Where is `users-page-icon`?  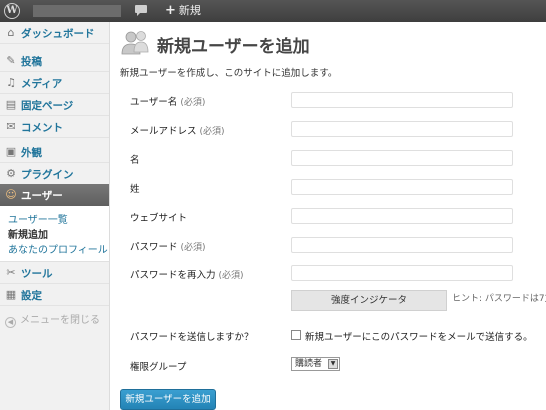
users-page-icon is located at coordinates (135, 43).